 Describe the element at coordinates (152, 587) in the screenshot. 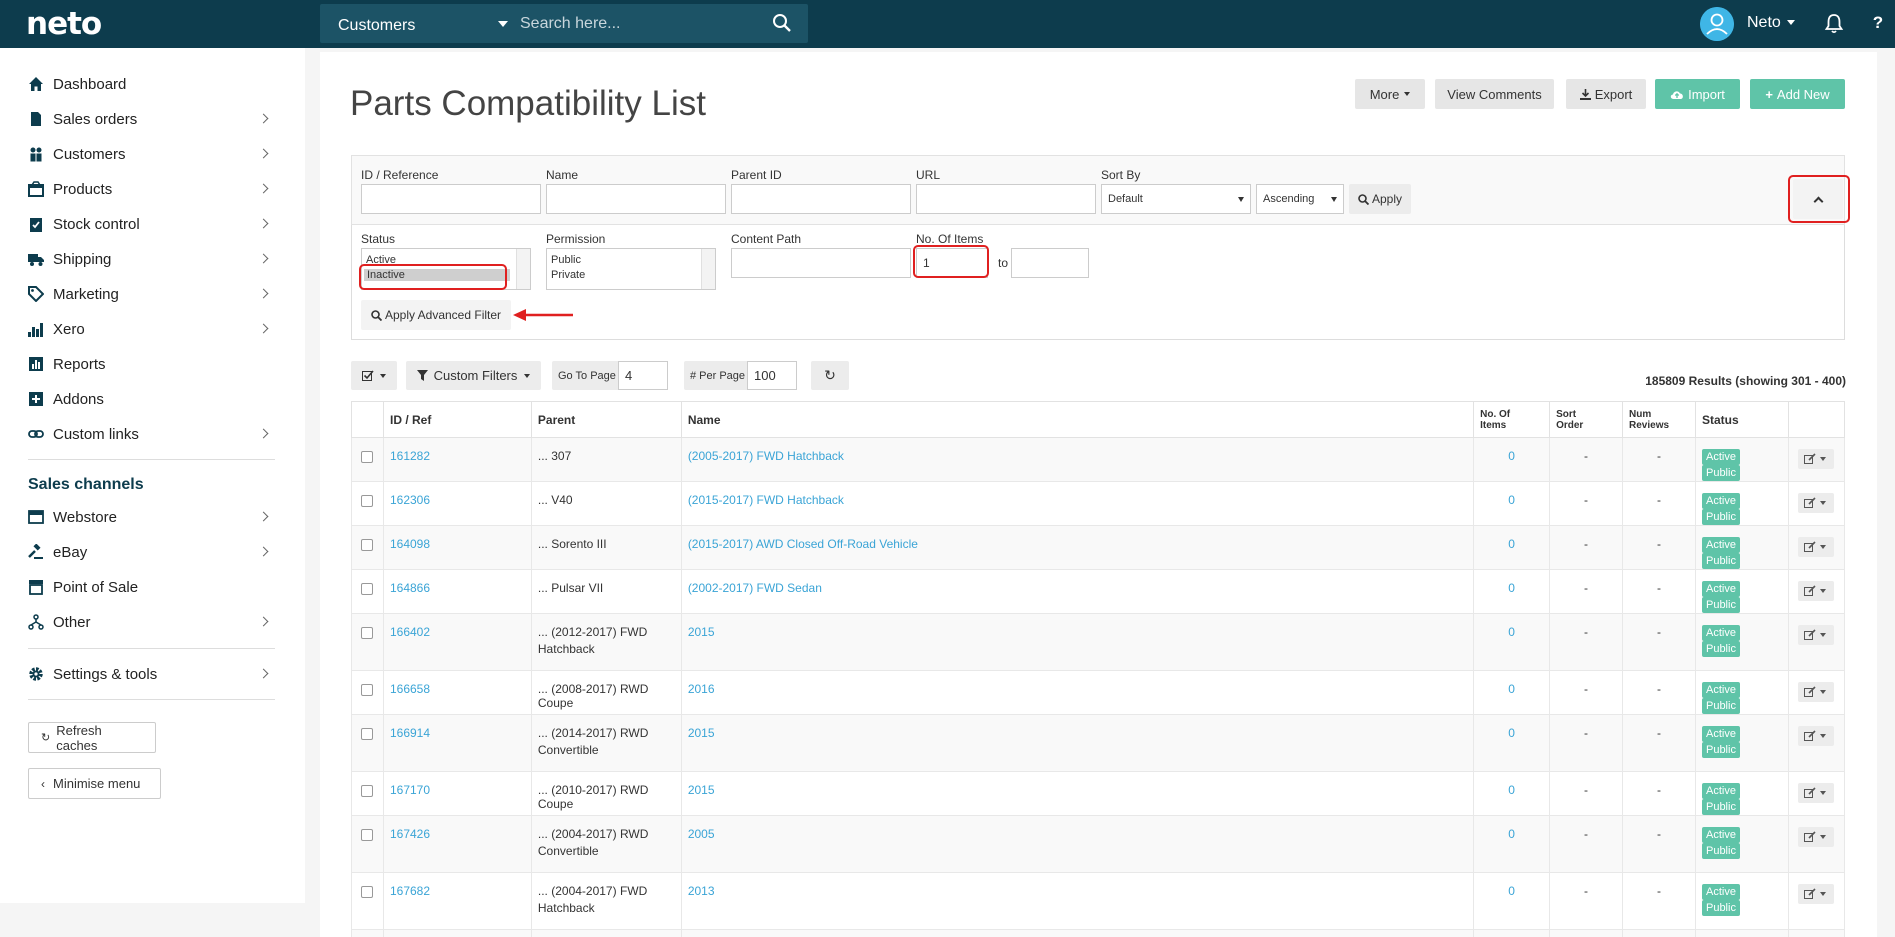

I see `sidebar-item-point-of-sale: Point of Sale` at that location.